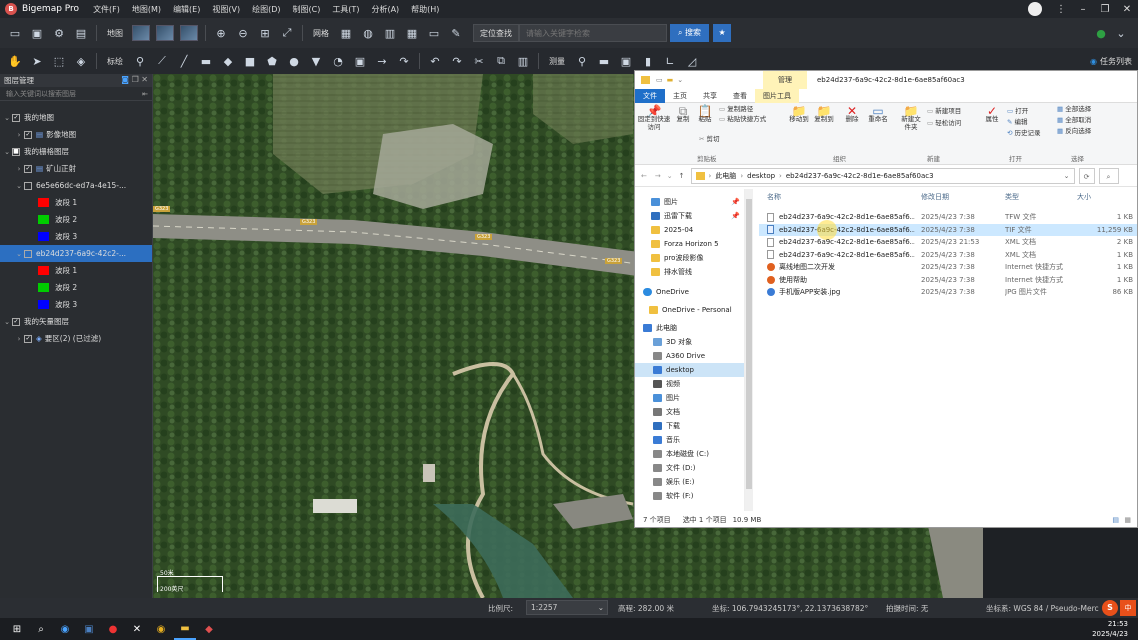  Describe the element at coordinates (725, 176) in the screenshot. I see `breadcrumb-this-pc: 此电脑` at that location.